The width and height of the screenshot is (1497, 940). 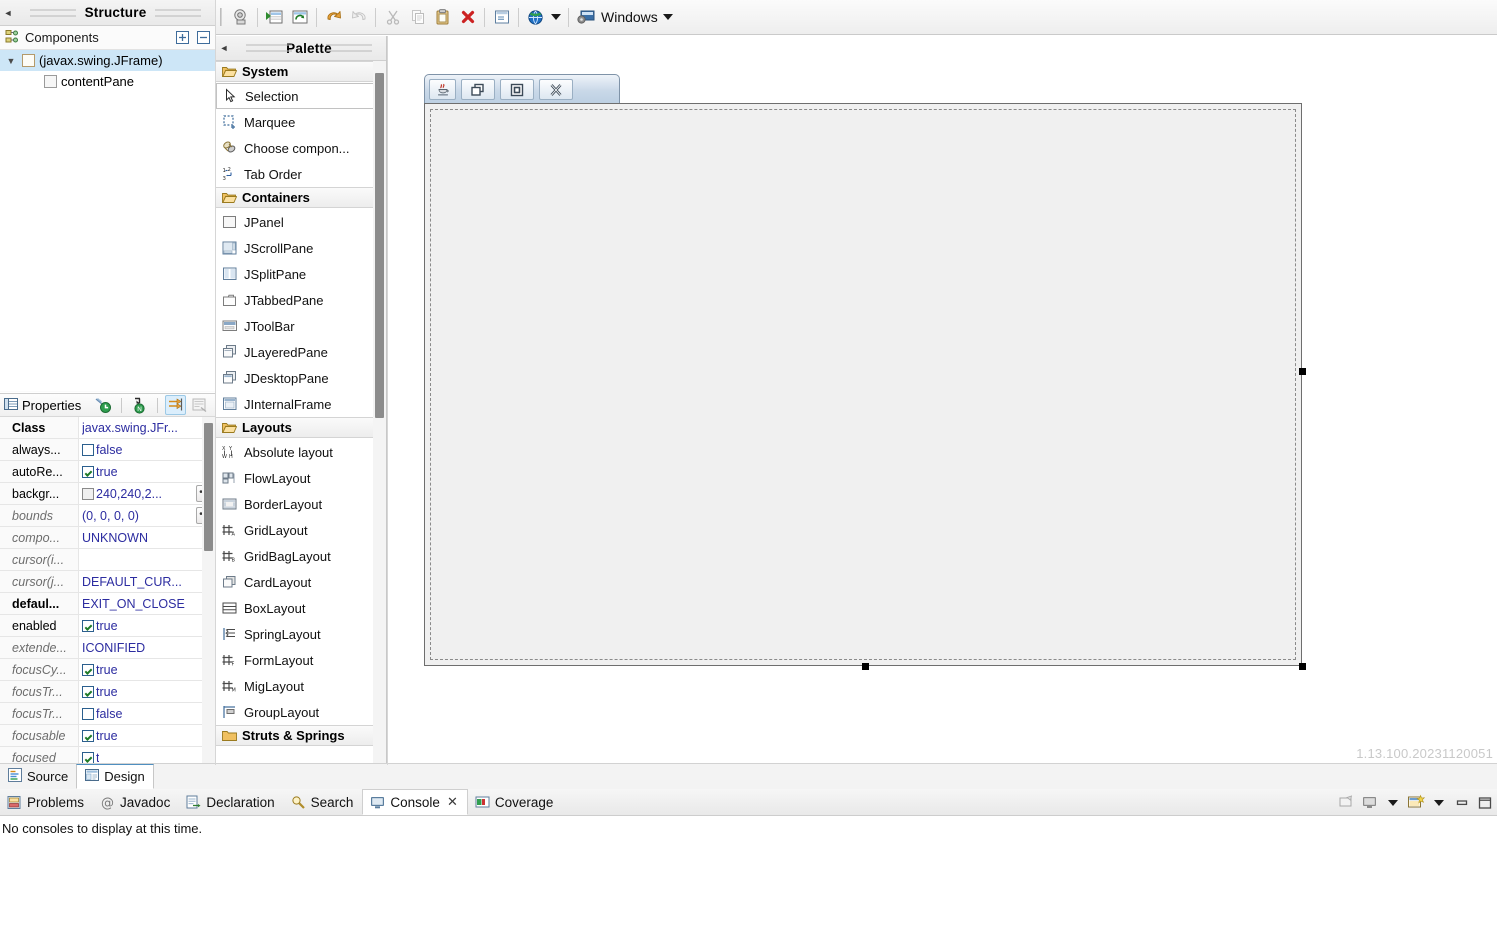 What do you see at coordinates (203, 38) in the screenshot?
I see `collapse-all-icon` at bounding box center [203, 38].